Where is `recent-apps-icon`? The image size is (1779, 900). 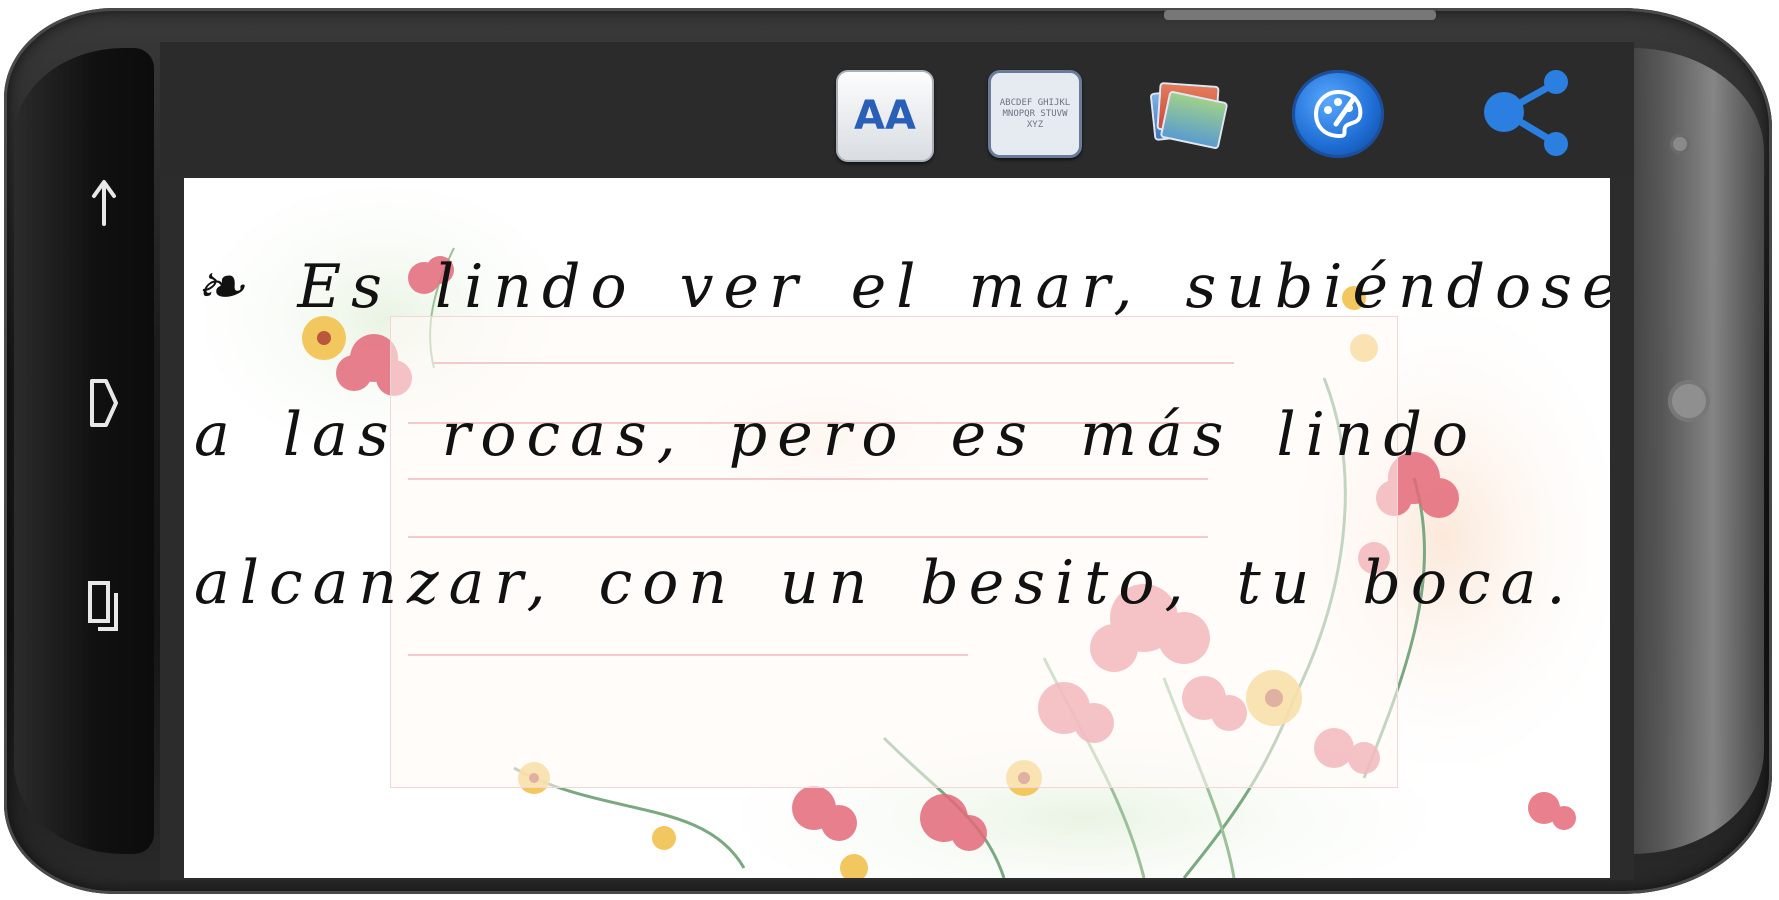 recent-apps-icon is located at coordinates (103, 606).